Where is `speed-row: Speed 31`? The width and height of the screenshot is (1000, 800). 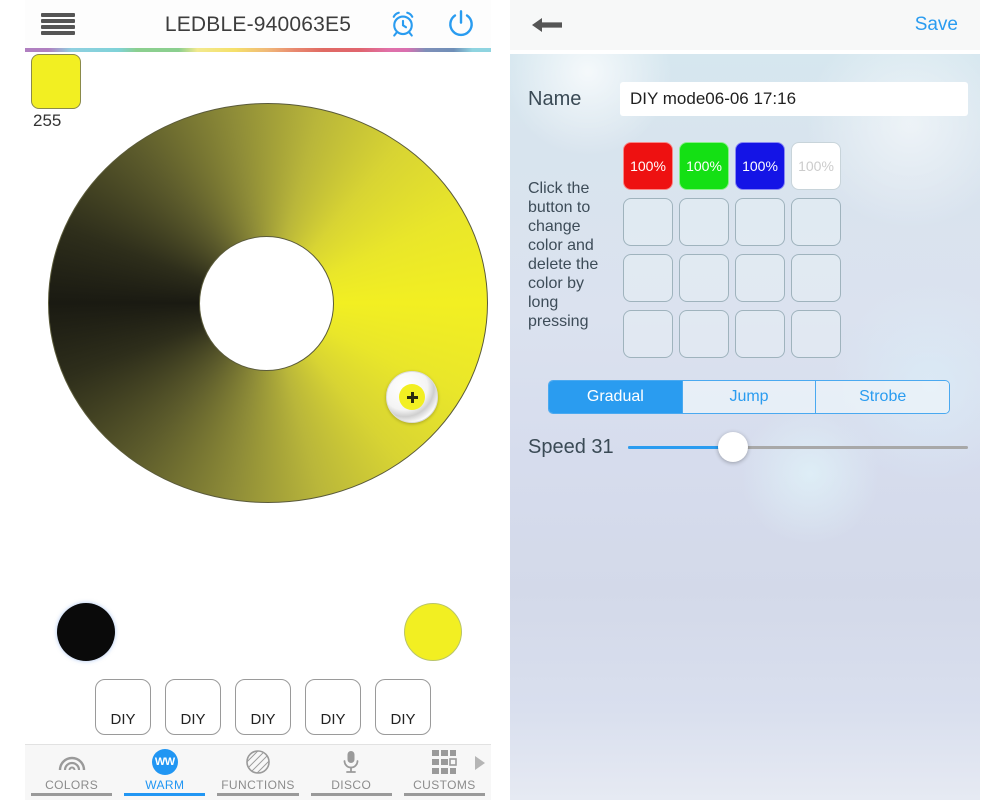
speed-row: Speed 31 is located at coordinates (748, 447).